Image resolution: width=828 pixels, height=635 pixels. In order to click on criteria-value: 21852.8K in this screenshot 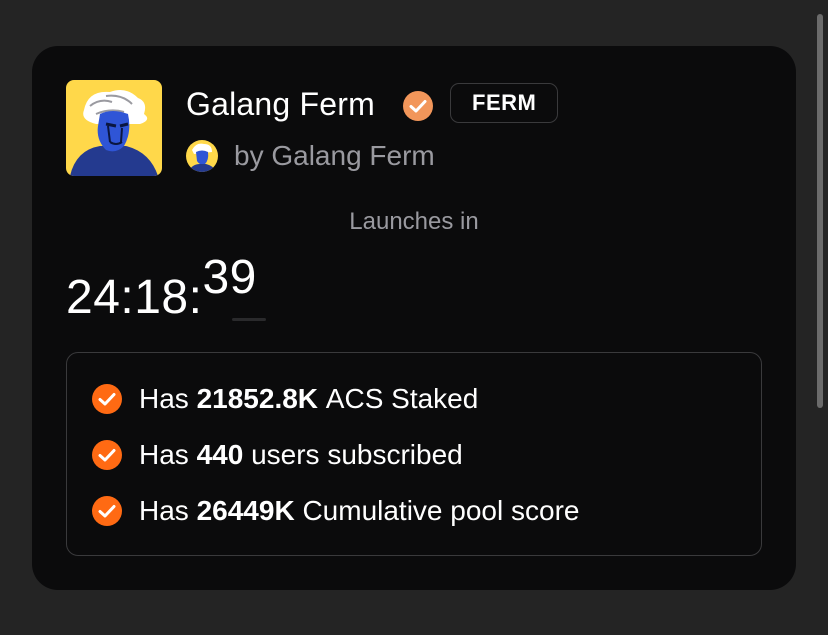, I will do `click(257, 398)`.